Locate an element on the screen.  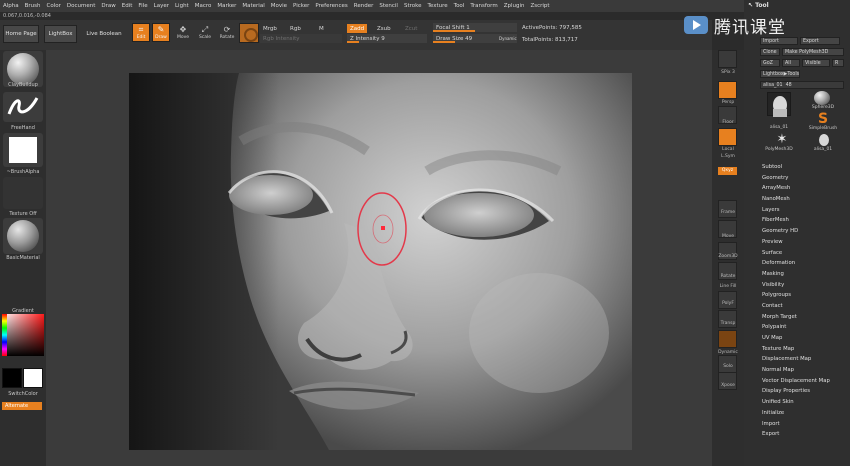
color-picker is located at coordinates (23, 335).